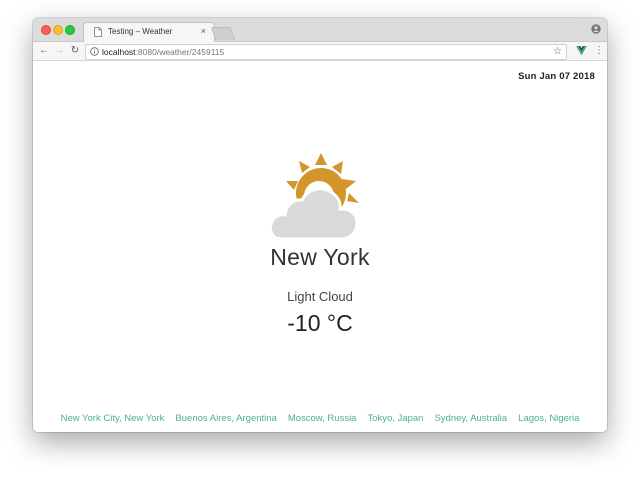  I want to click on city-link-tokyo: Tokyo, Japan, so click(395, 418).